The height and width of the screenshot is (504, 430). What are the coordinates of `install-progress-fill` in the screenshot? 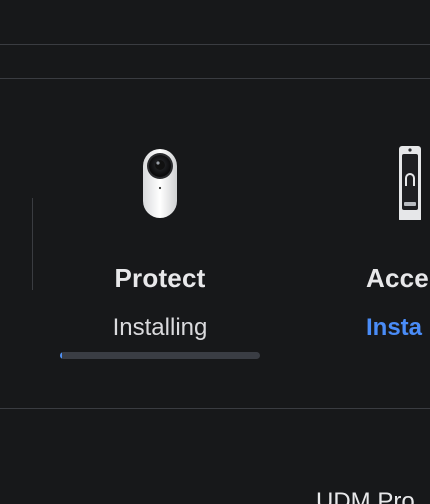 It's located at (61, 355).